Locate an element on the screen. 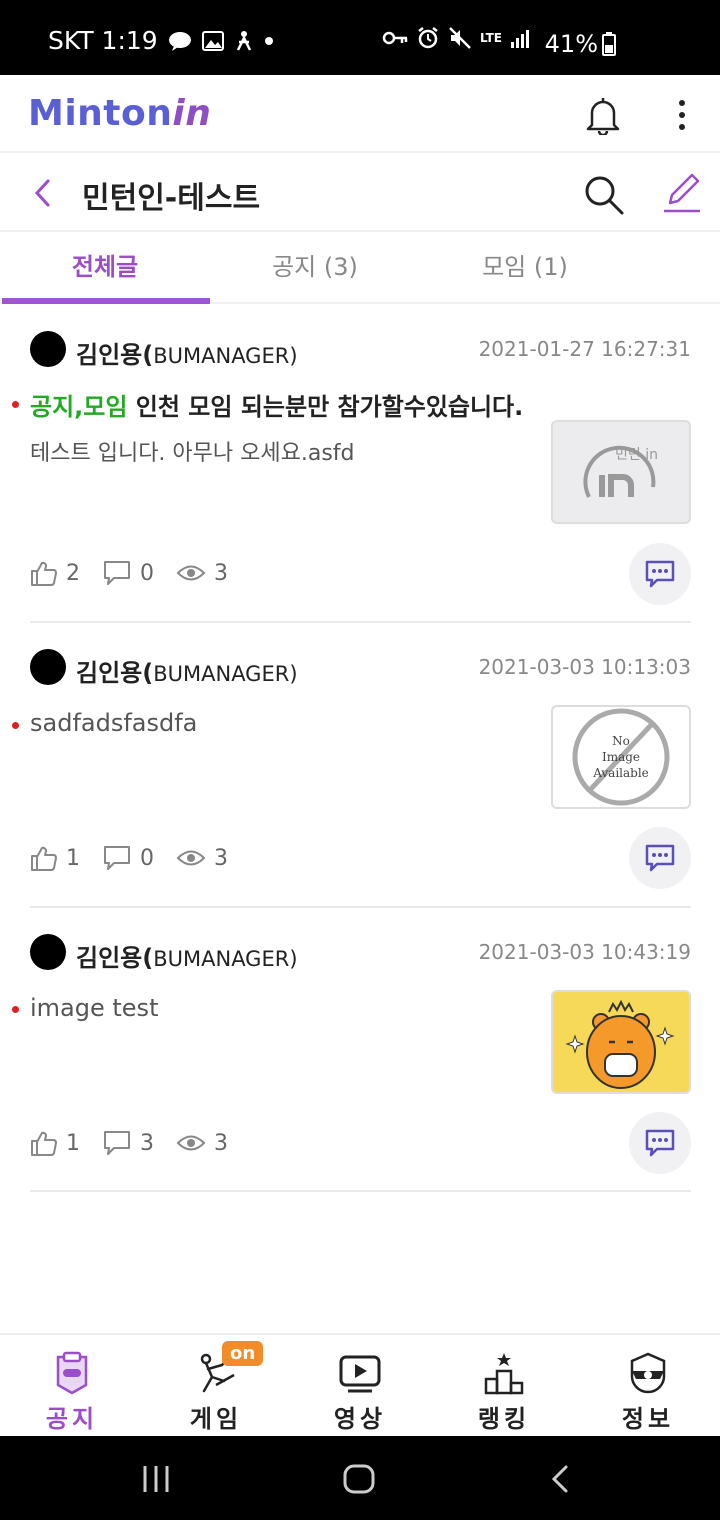 This screenshot has height=1520, width=720. bell-icon is located at coordinates (603, 116).